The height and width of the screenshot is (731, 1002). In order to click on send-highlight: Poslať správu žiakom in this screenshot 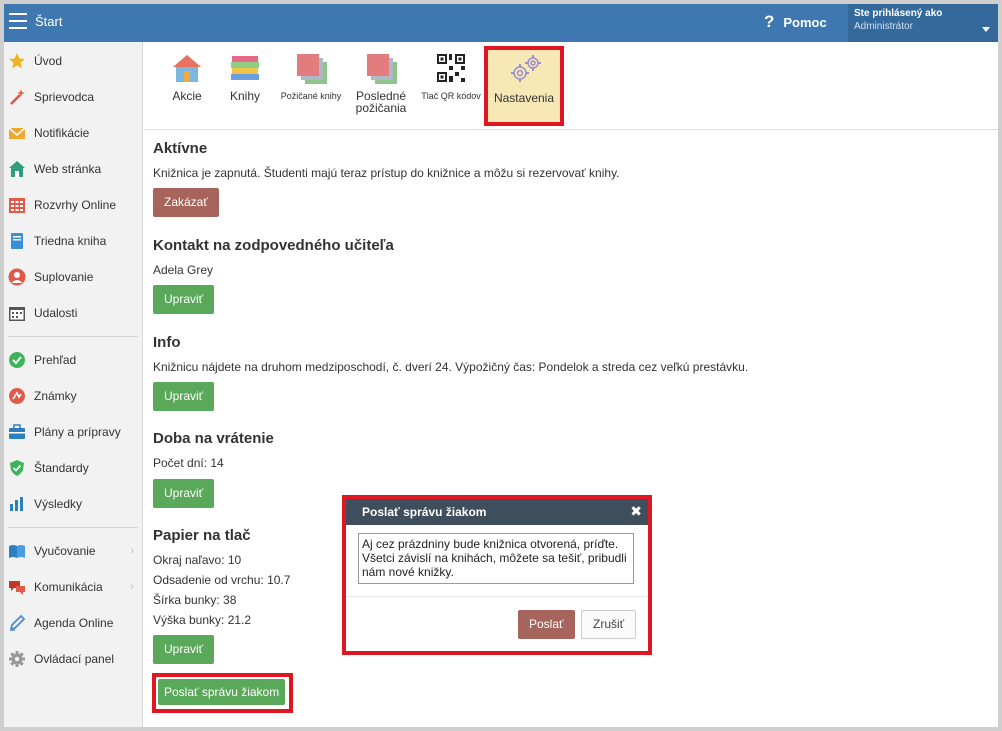, I will do `click(222, 693)`.